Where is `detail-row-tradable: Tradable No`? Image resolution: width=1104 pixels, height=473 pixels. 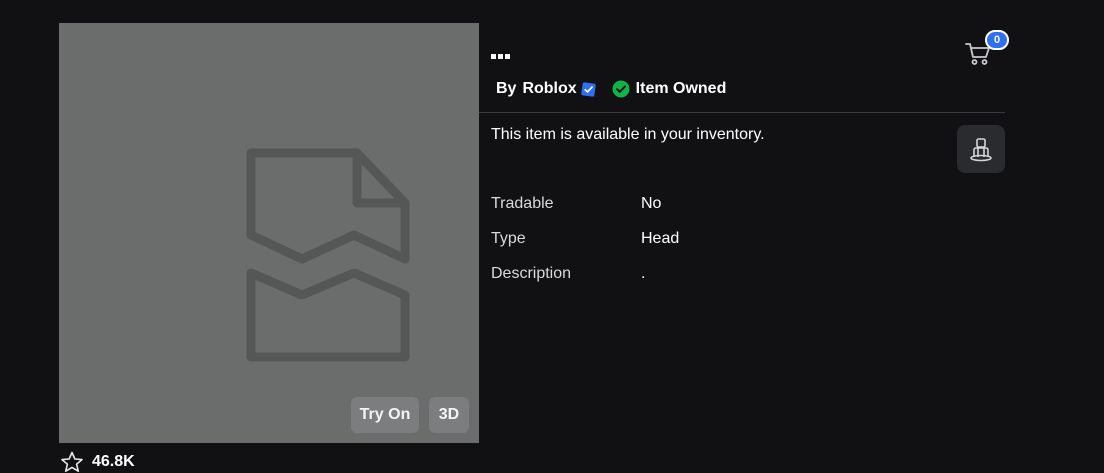 detail-row-tradable: Tradable No is located at coordinates (585, 203).